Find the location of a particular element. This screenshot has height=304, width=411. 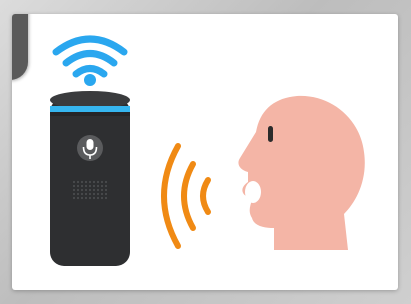

corner-tab is located at coordinates (20, 47).